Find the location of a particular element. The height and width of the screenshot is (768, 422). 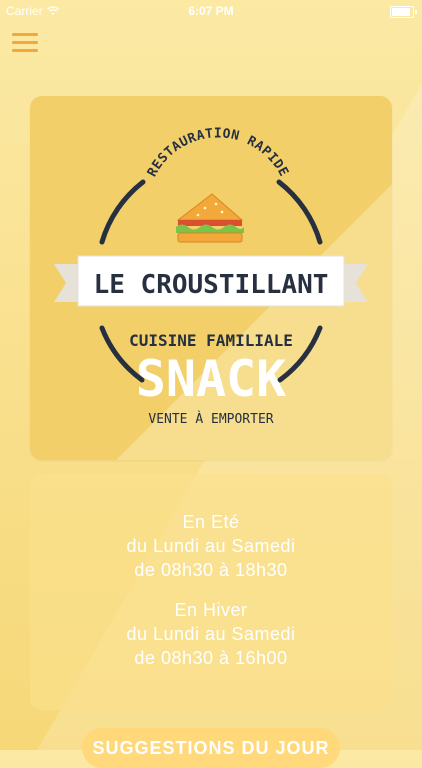

svg-text: RESTAURATION RAPIDE is located at coordinates (218, 152).